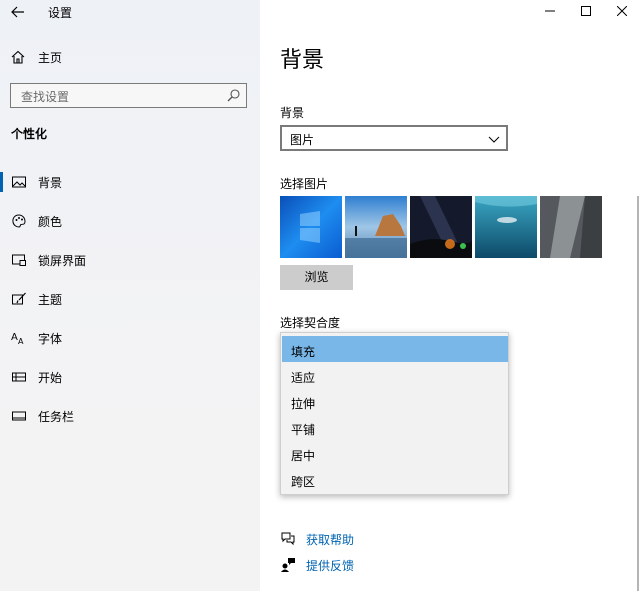  Describe the element at coordinates (288, 539) in the screenshot. I see `help-chat-icon` at that location.